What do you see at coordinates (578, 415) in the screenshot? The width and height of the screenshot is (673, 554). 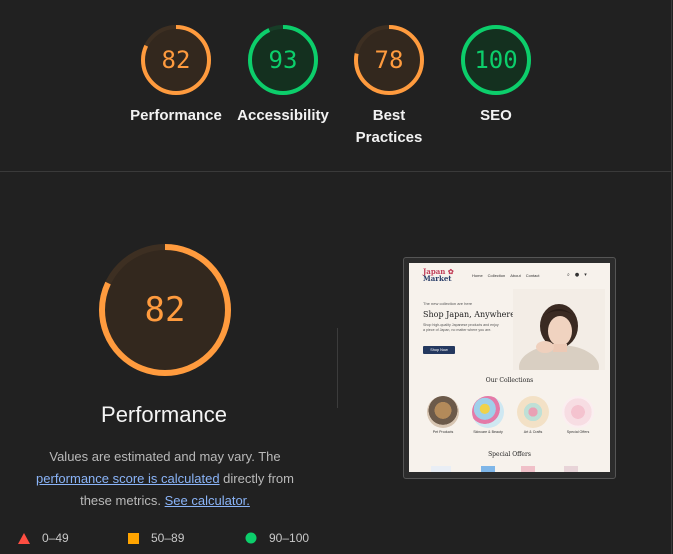 I see `collection-offers: Special Offers` at bounding box center [578, 415].